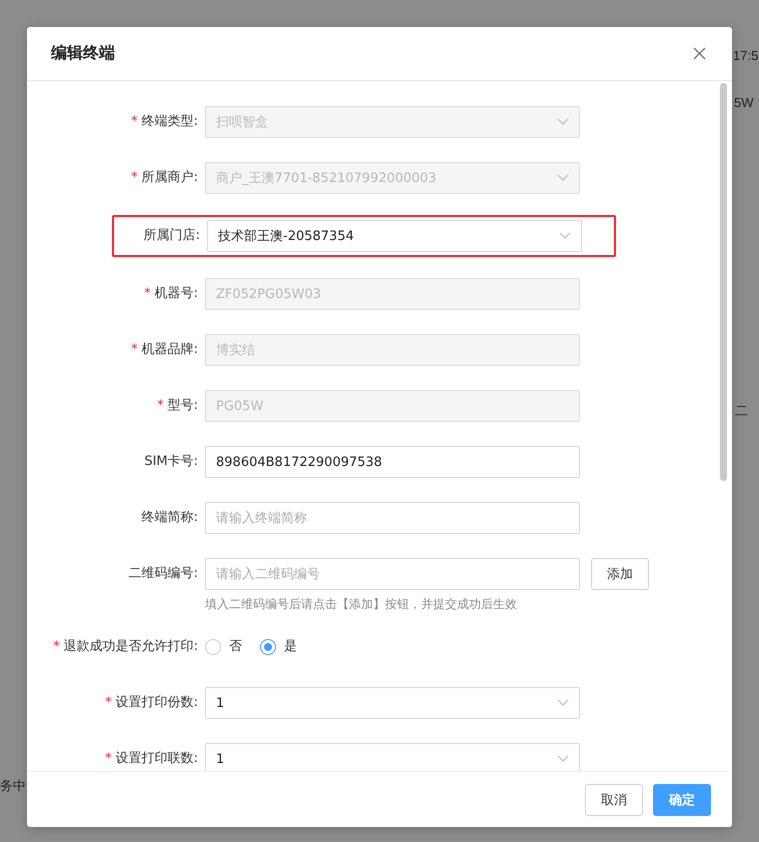 This screenshot has height=842, width=759. I want to click on background-text: 务中, so click(13, 786).